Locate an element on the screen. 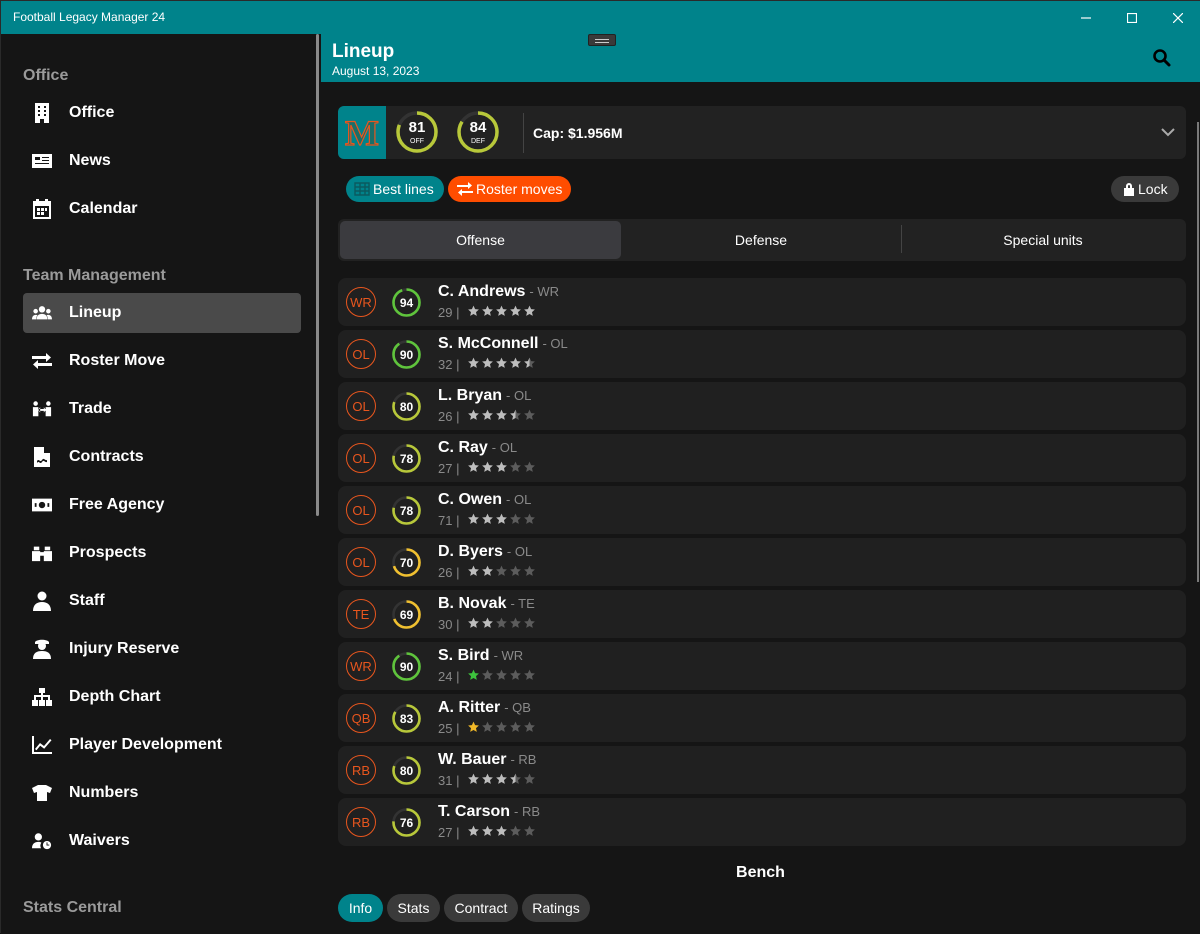 The image size is (1200, 934). sidebar-item-injury-reserve: Injury Reserve is located at coordinates (162, 649).